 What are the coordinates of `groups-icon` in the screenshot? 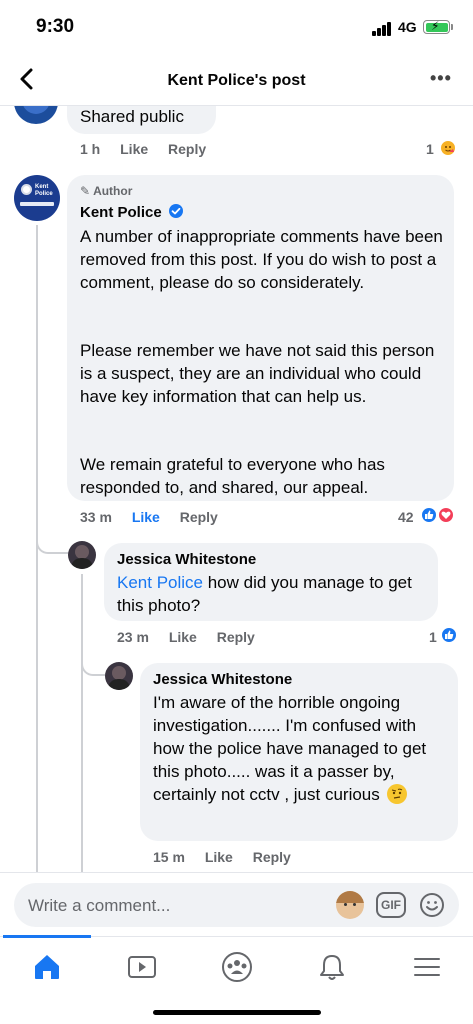 It's located at (237, 967).